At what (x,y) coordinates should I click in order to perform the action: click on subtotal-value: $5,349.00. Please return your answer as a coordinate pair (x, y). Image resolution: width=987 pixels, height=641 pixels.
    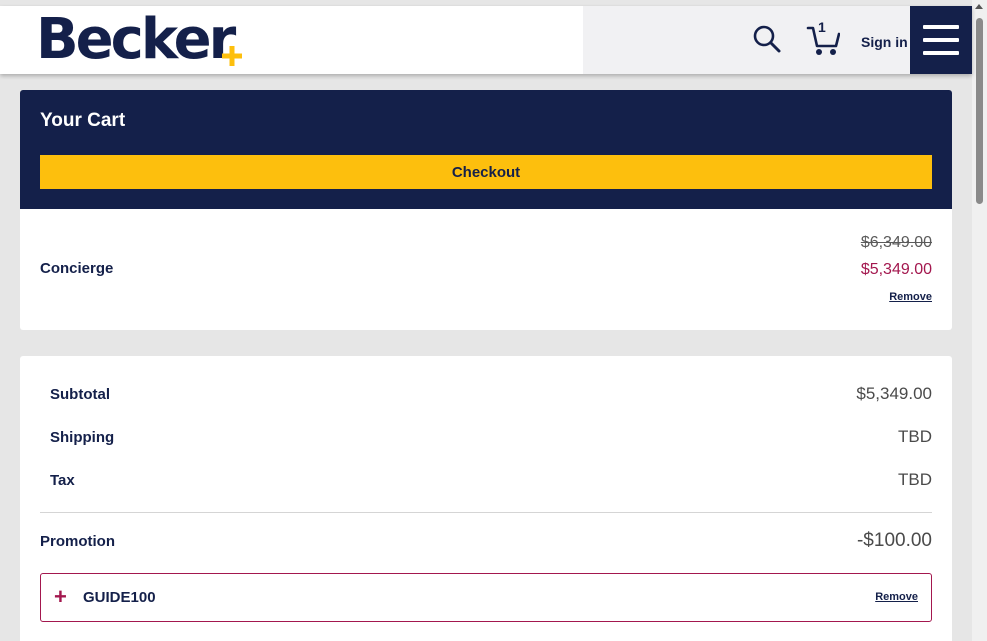
    Looking at the image, I should click on (894, 393).